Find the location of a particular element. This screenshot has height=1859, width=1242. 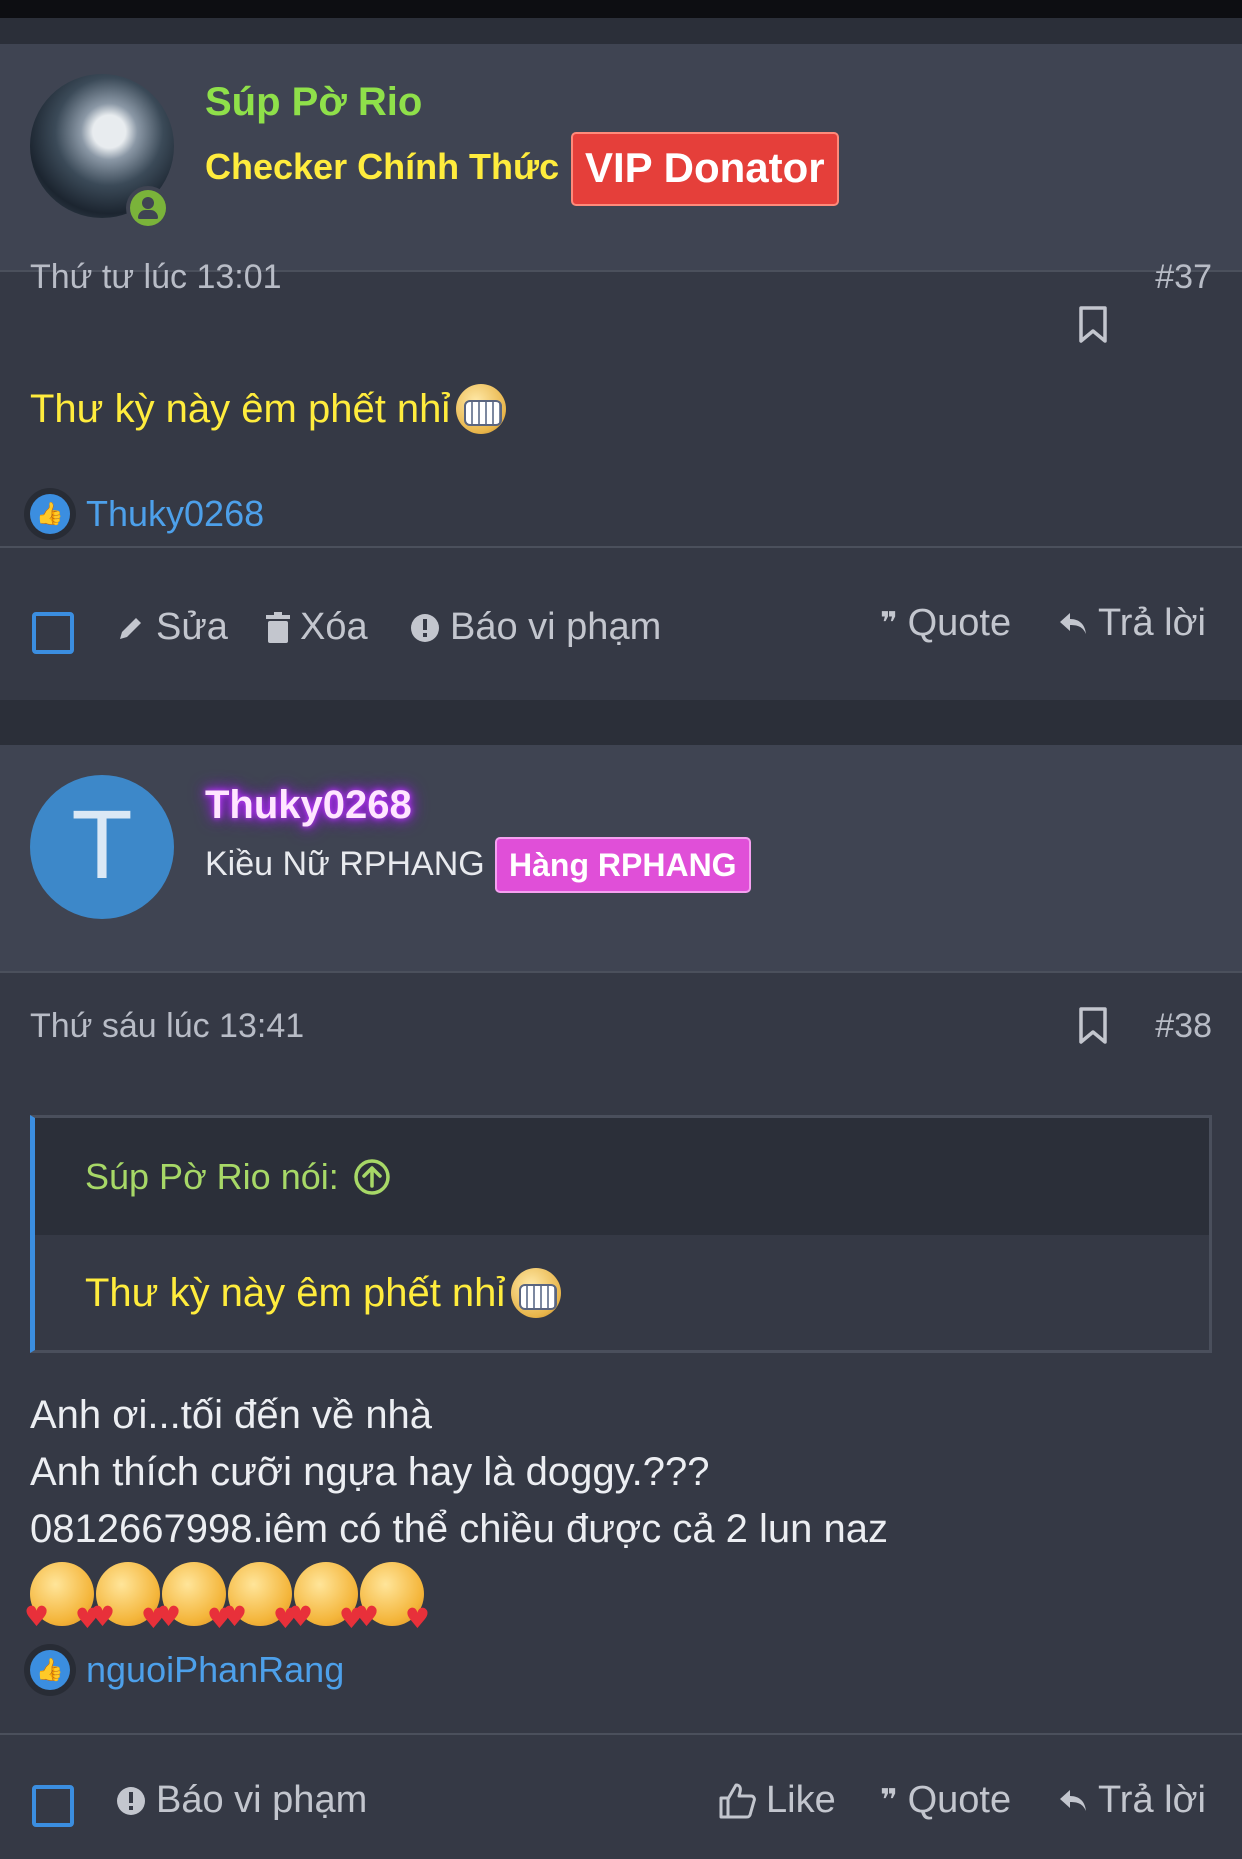

content-line: Anh ơi...tối đến về nhà is located at coordinates (231, 1415).